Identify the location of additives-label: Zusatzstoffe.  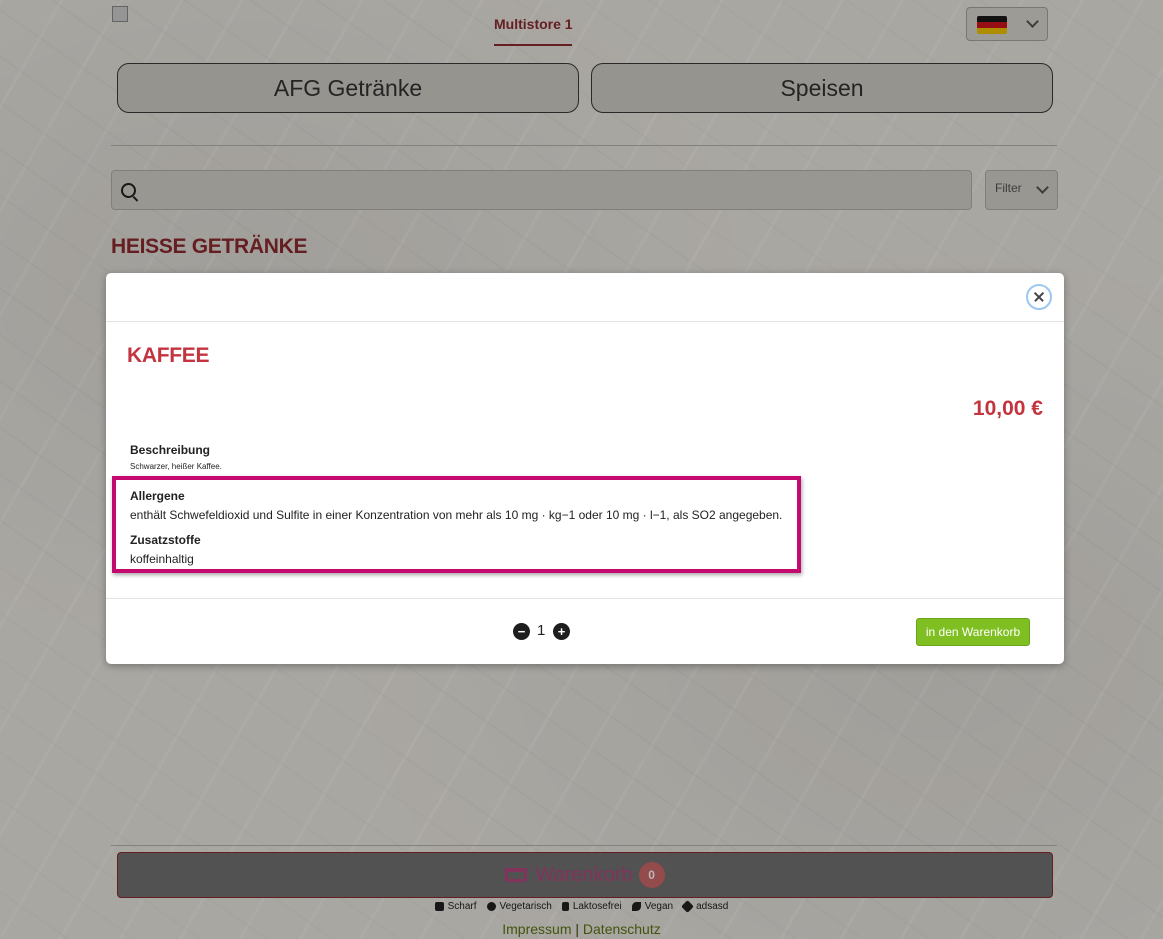
(165, 540).